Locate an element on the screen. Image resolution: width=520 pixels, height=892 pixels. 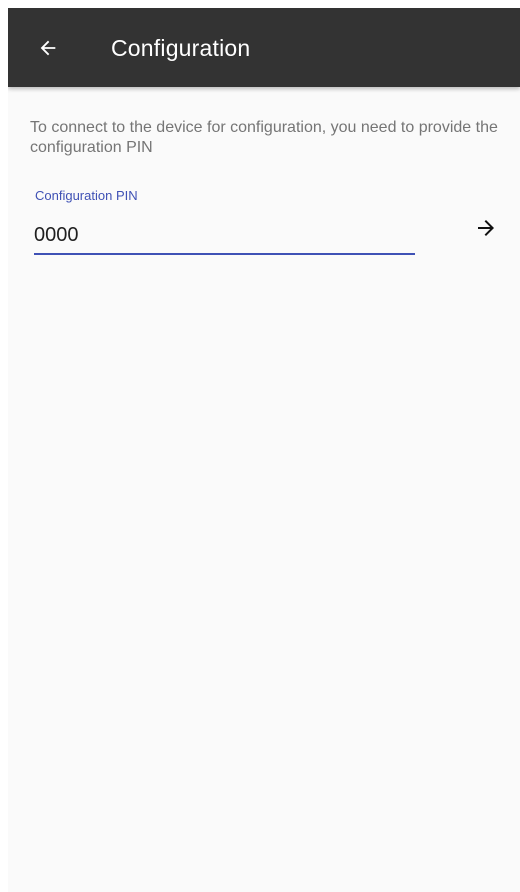
back-button is located at coordinates (48, 48).